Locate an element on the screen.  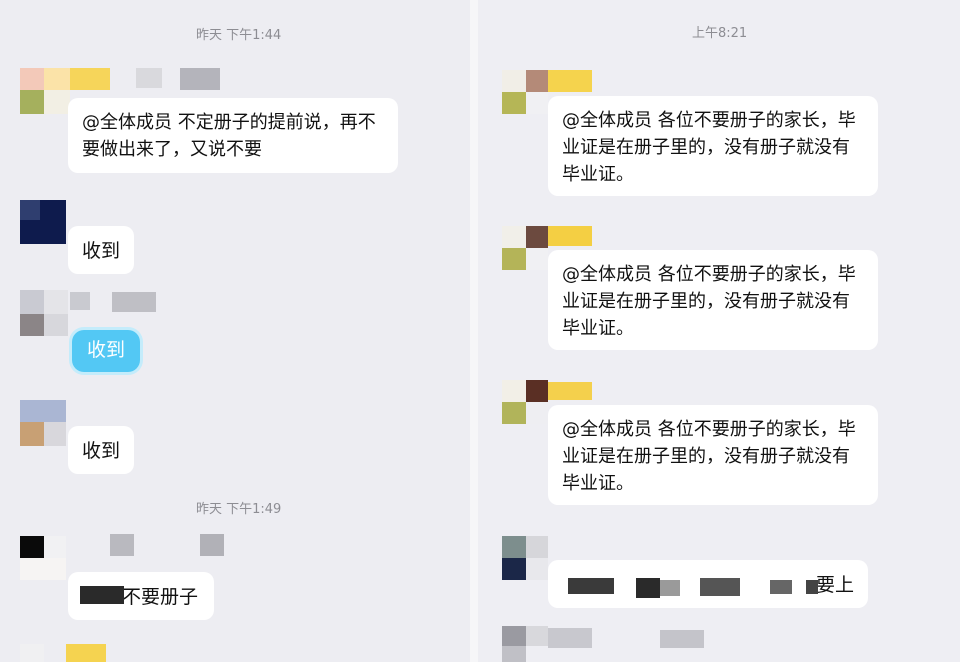
message-bubble: 不要册子 is located at coordinates (141, 596).